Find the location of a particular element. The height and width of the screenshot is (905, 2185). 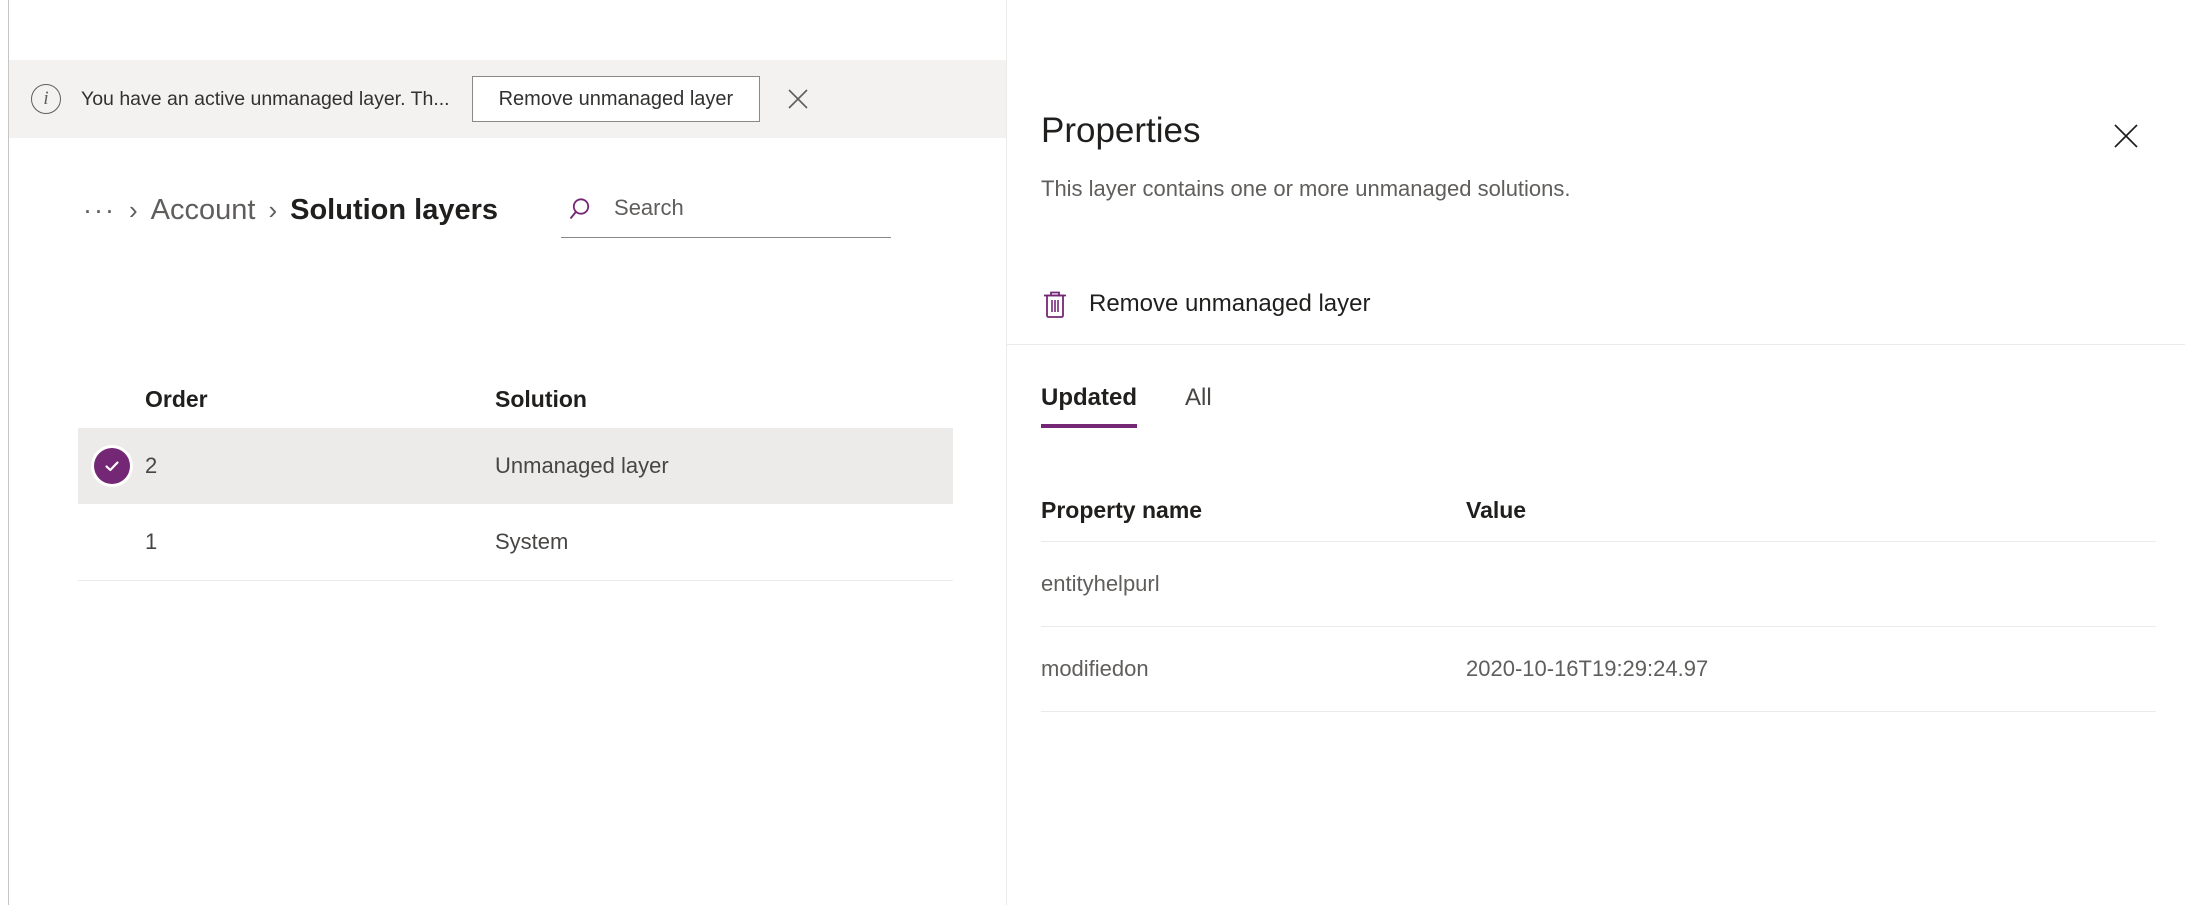

search-input is located at coordinates (754, 209).